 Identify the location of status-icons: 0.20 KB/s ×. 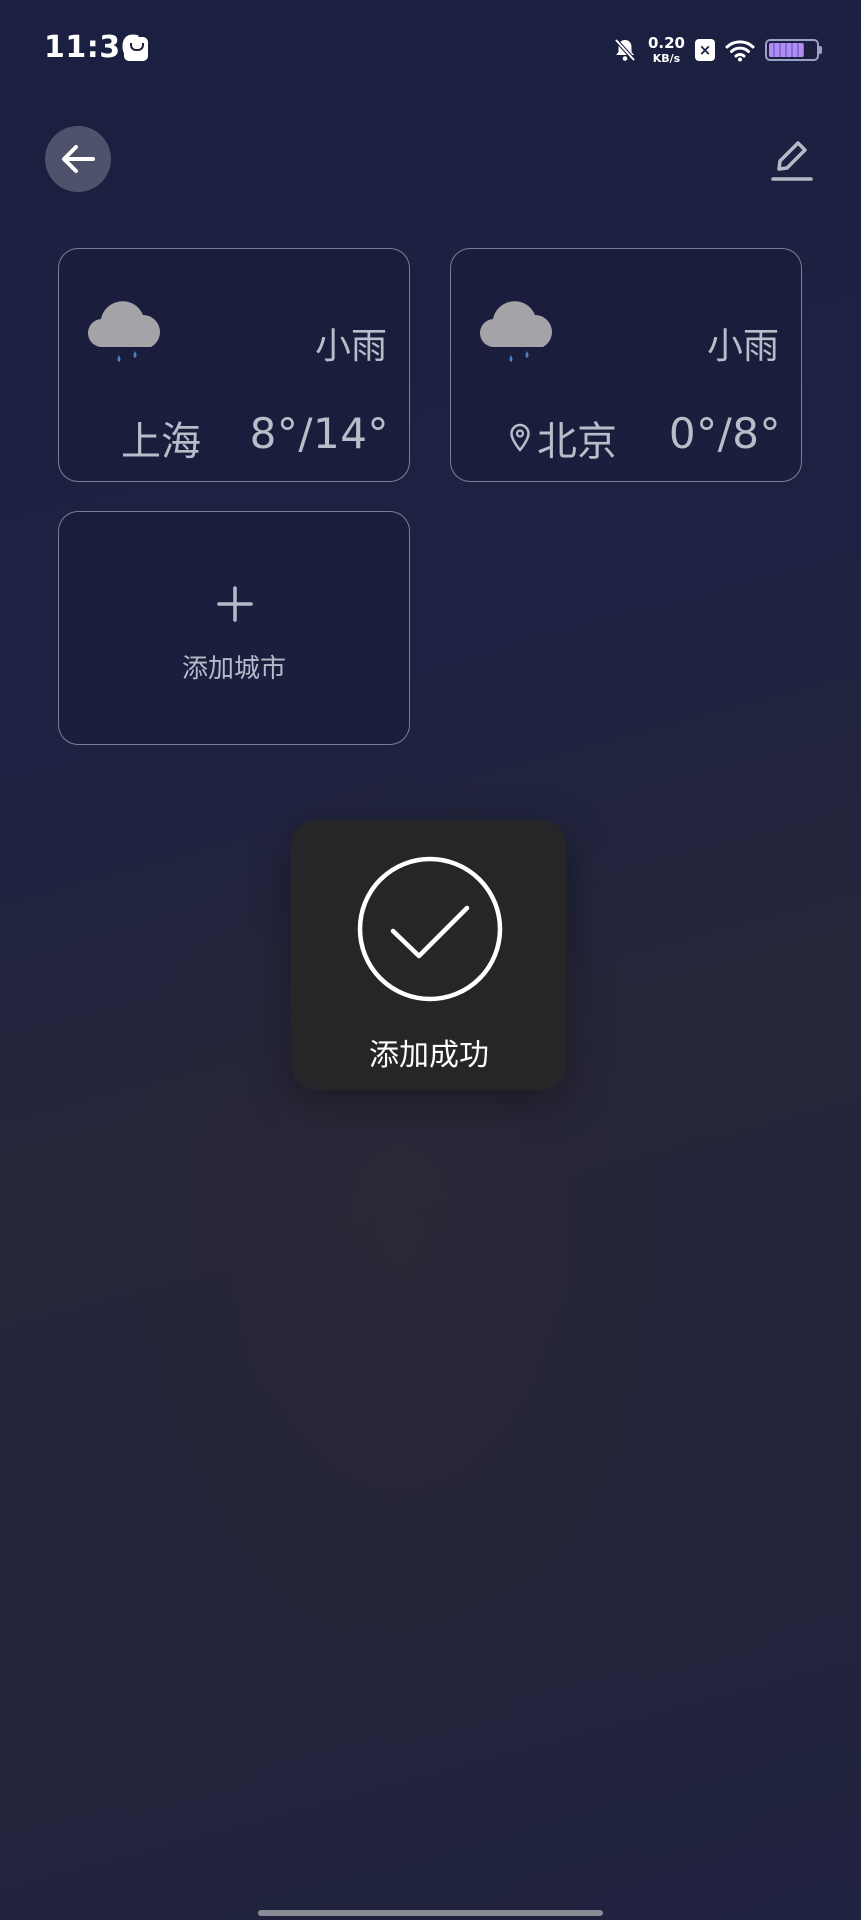
(717, 50).